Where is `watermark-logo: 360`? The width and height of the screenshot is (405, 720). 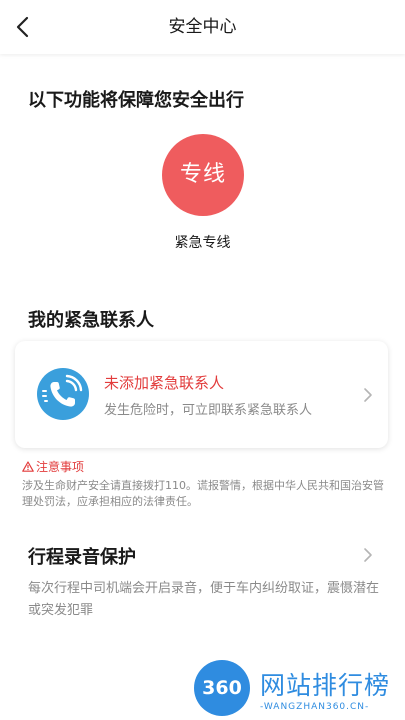
watermark-logo: 360 is located at coordinates (222, 688).